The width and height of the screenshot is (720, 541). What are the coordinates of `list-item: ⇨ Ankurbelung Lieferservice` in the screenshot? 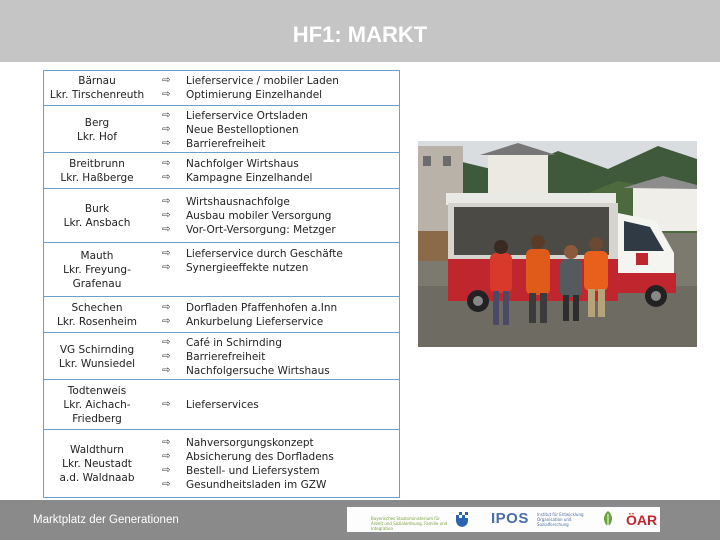 It's located at (280, 322).